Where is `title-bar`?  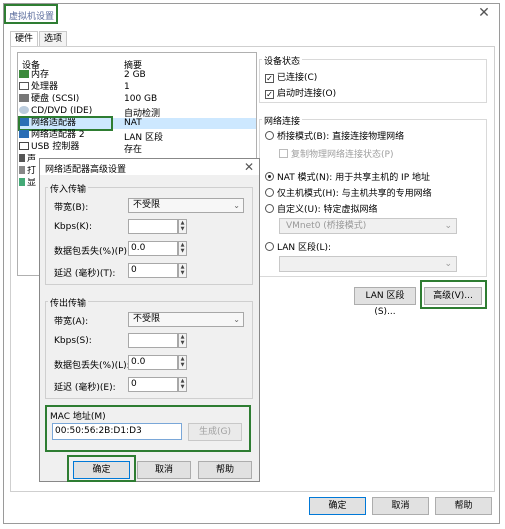 title-bar is located at coordinates (251, 15).